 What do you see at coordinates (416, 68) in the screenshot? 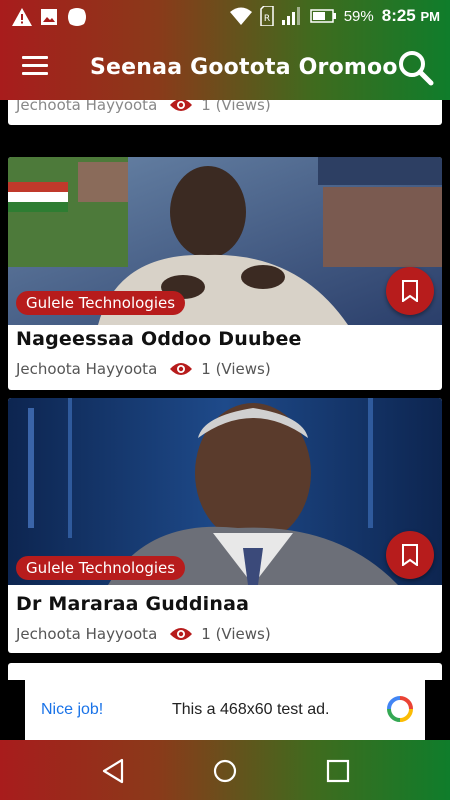
I see `search-icon` at bounding box center [416, 68].